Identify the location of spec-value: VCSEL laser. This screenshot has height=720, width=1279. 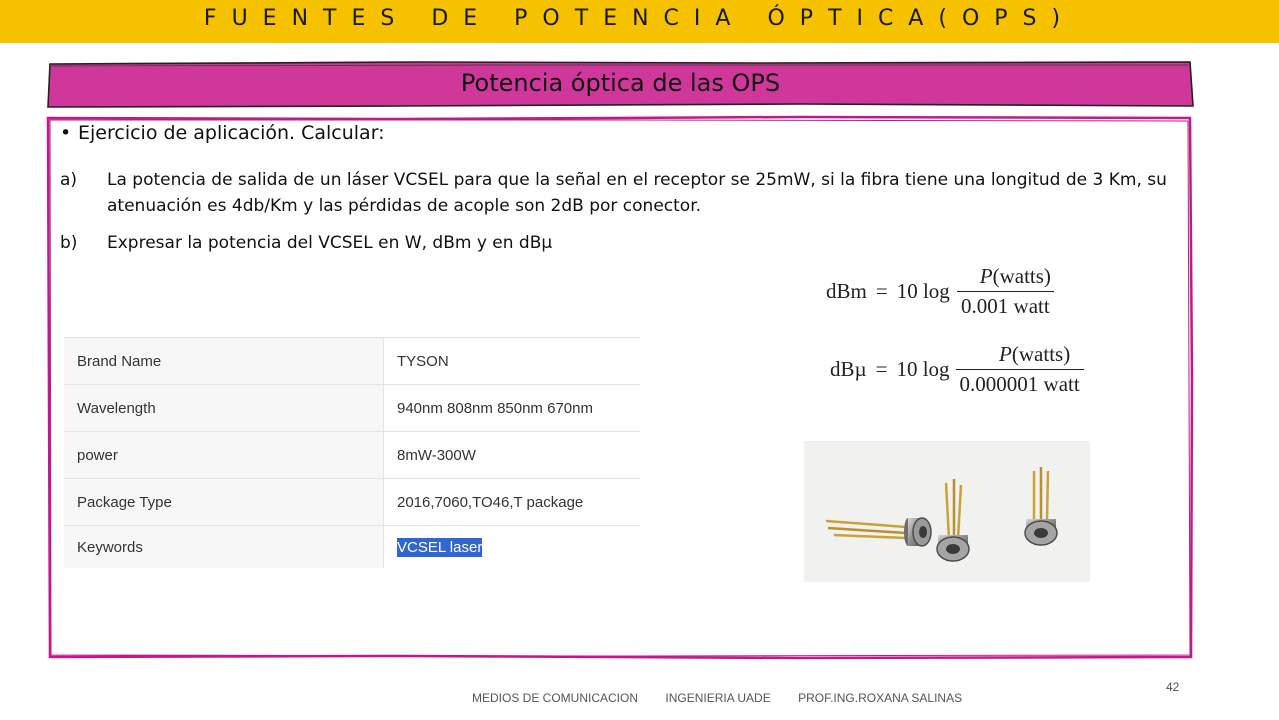
(511, 546).